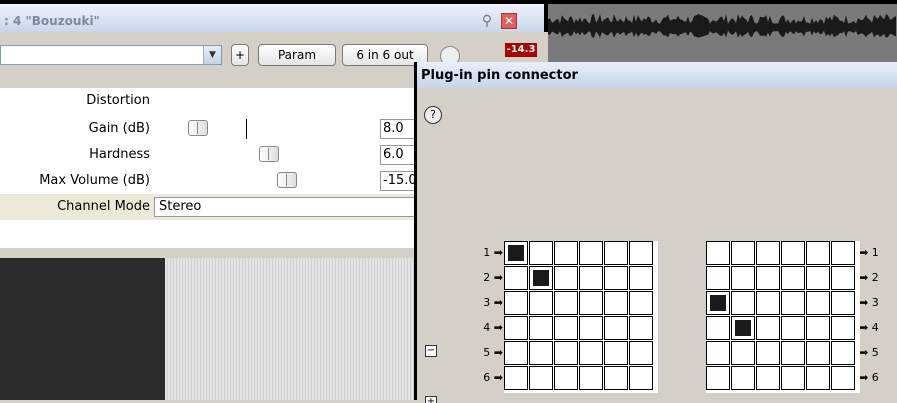 Image resolution: width=897 pixels, height=403 pixels. Describe the element at coordinates (493, 327) in the screenshot. I see `input-row-label: 4 ➡` at that location.